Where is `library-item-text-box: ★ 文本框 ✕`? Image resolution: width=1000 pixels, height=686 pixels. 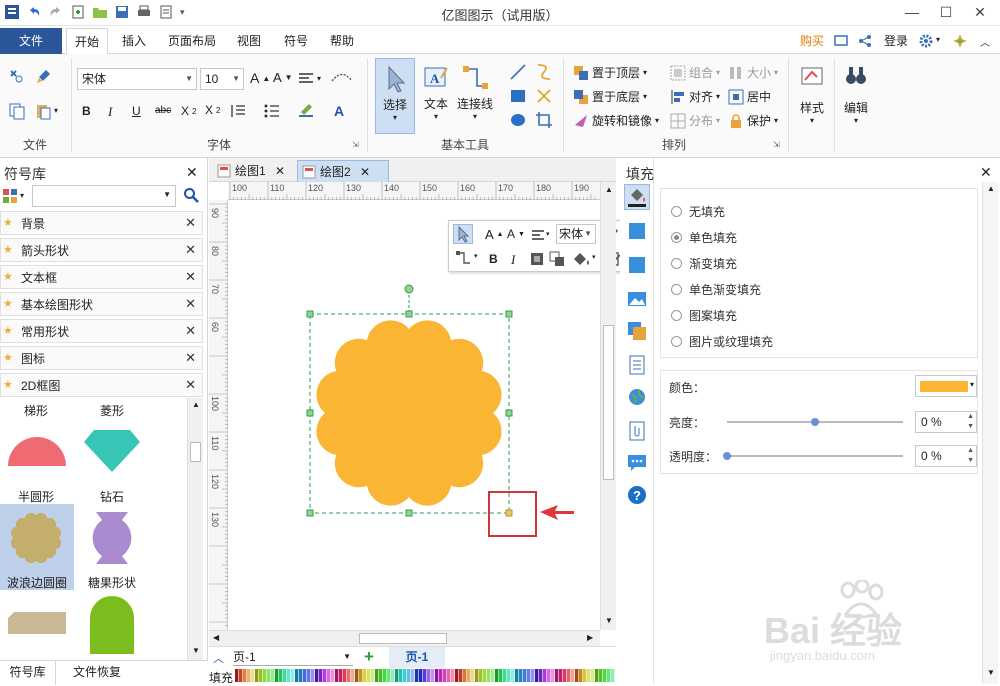 library-item-text-box: ★ 文本框 ✕ is located at coordinates (101, 277).